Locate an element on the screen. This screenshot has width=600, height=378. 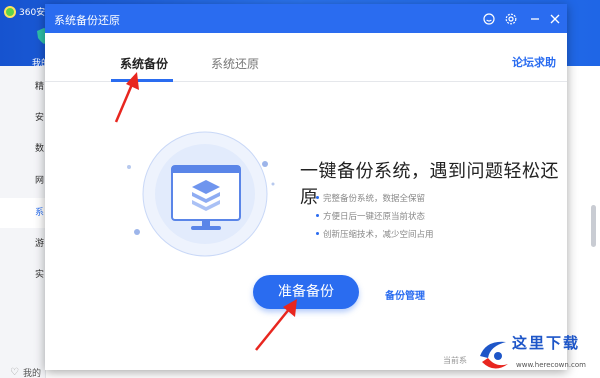
sidebar-item: 安 is located at coordinates (23, 118).